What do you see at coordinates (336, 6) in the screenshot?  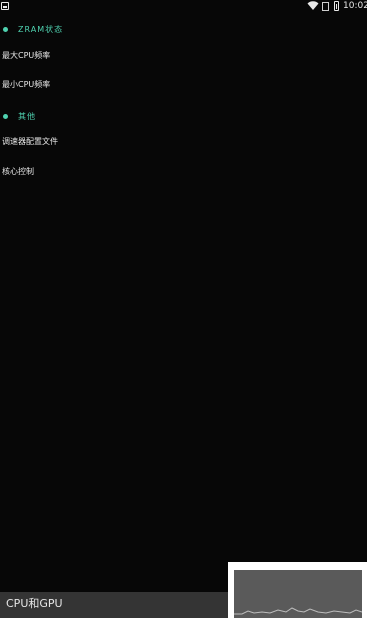 I see `battery-icon` at bounding box center [336, 6].